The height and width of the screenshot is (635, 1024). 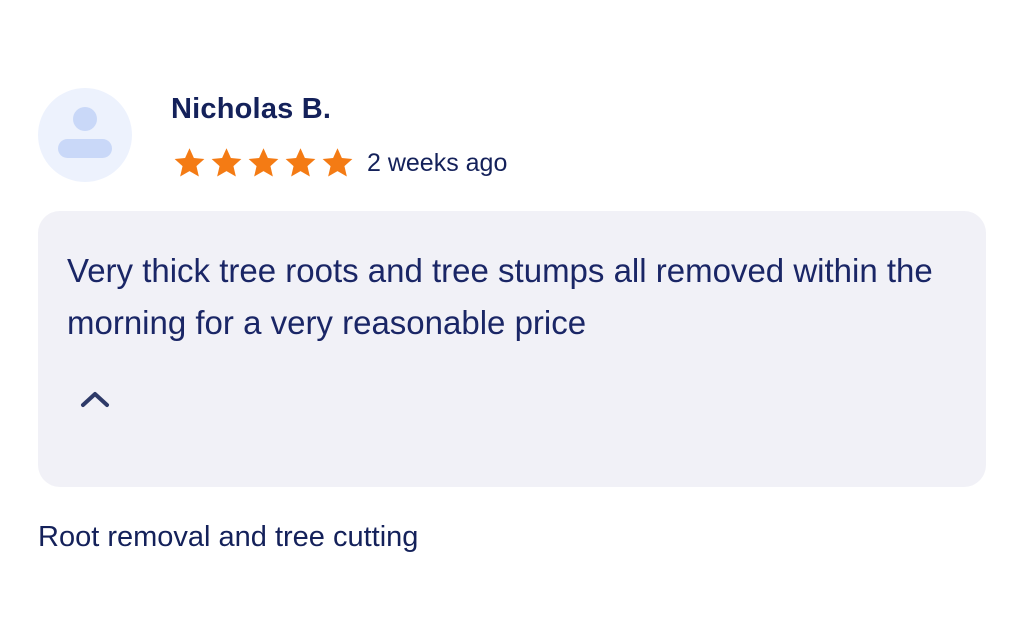 What do you see at coordinates (85, 132) in the screenshot?
I see `person-icon` at bounding box center [85, 132].